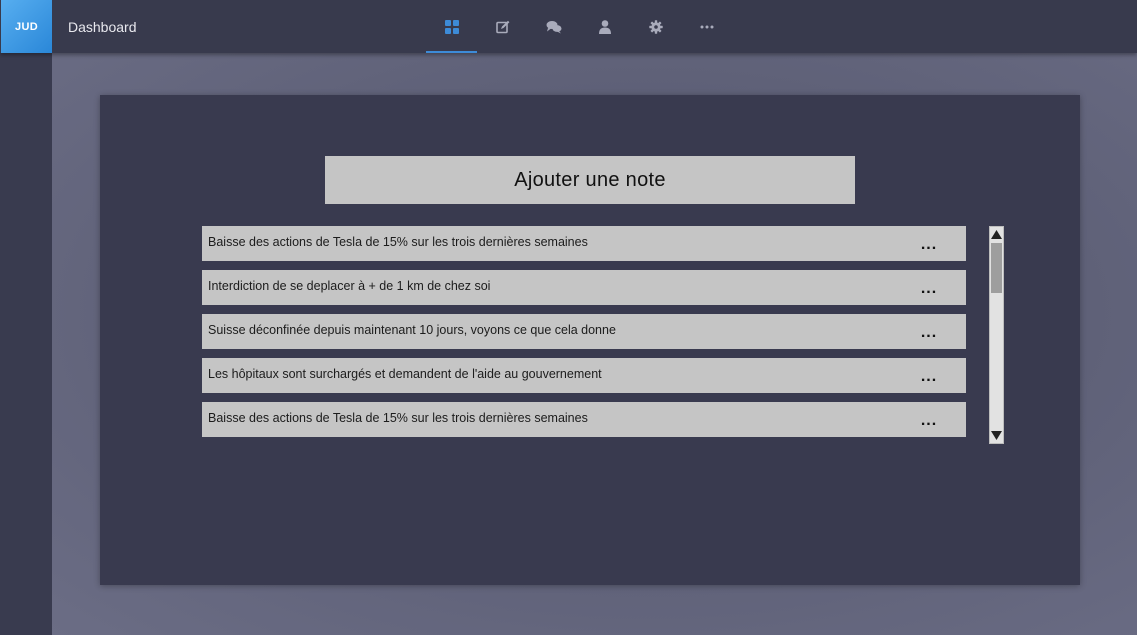 Image resolution: width=1137 pixels, height=635 pixels. I want to click on nav-profile, so click(604, 26).